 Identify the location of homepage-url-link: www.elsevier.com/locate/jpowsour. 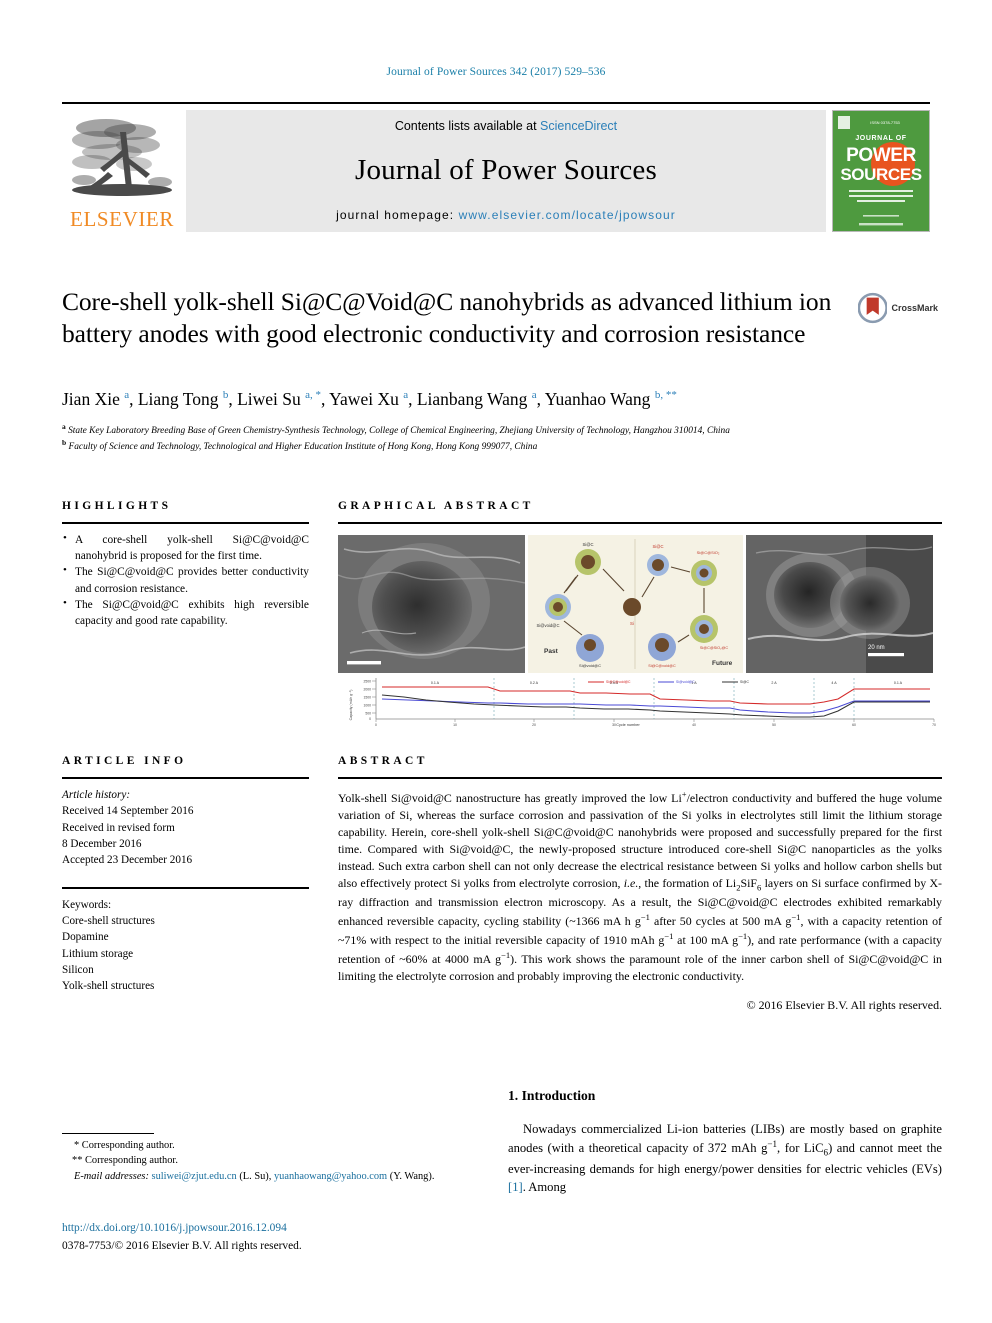
(567, 215).